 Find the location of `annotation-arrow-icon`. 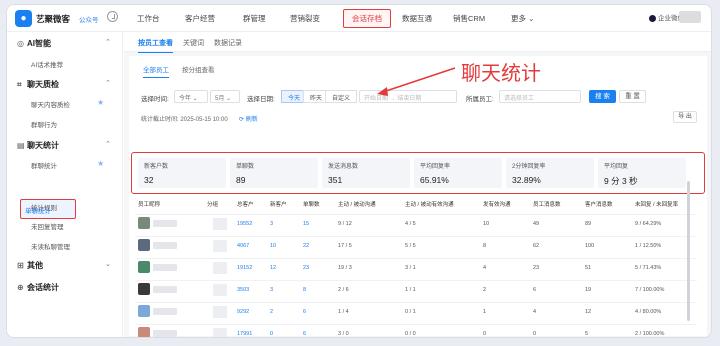

annotation-arrow-icon is located at coordinates (416, 81).